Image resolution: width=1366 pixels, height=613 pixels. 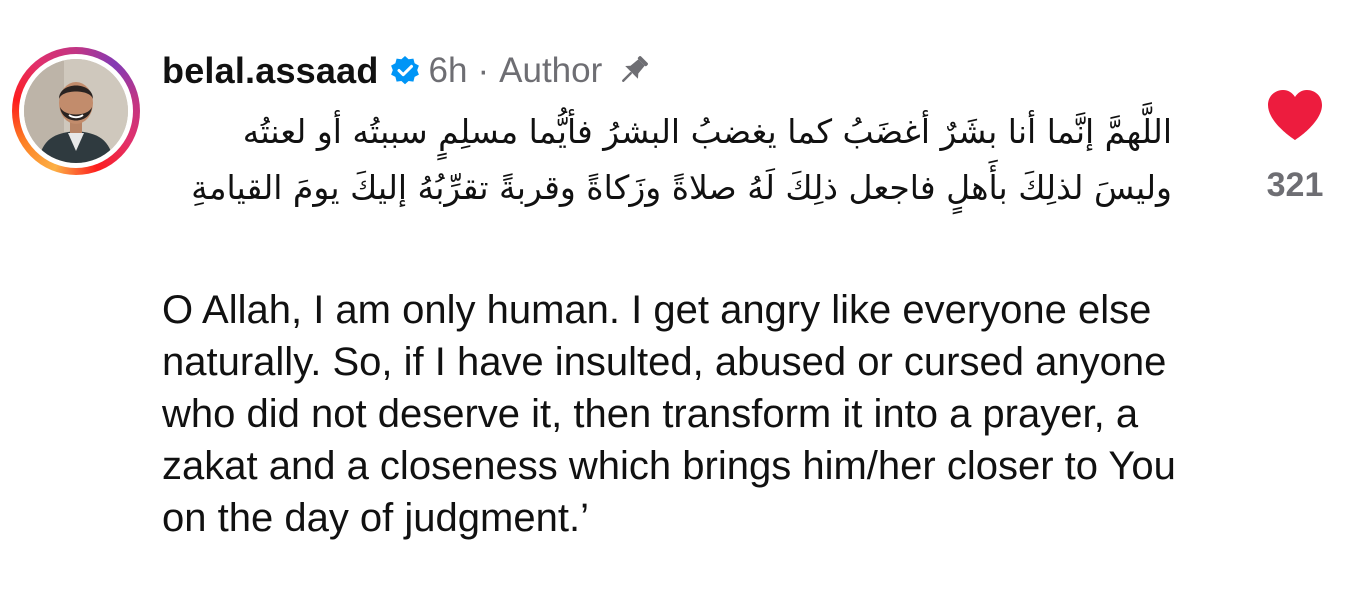 What do you see at coordinates (404, 70) in the screenshot?
I see `verified-badge-icon` at bounding box center [404, 70].